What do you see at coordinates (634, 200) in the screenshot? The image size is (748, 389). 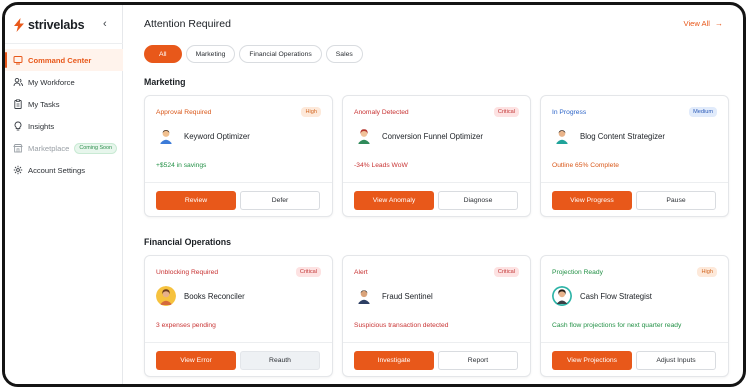 I see `card-actions: View Progress Pause` at bounding box center [634, 200].